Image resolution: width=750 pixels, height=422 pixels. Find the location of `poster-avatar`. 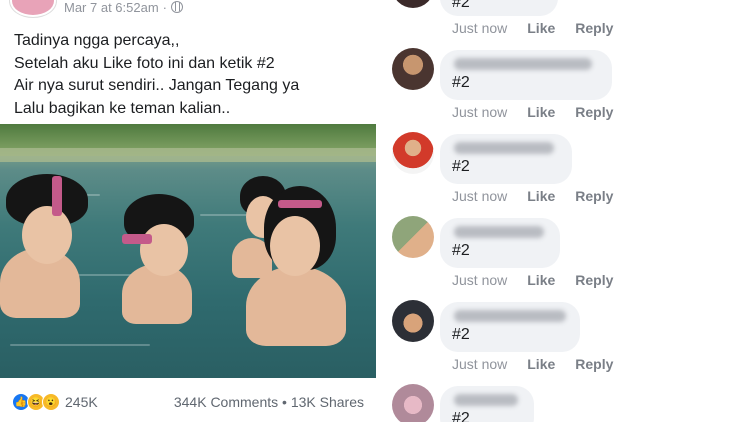

poster-avatar is located at coordinates (33, 8).